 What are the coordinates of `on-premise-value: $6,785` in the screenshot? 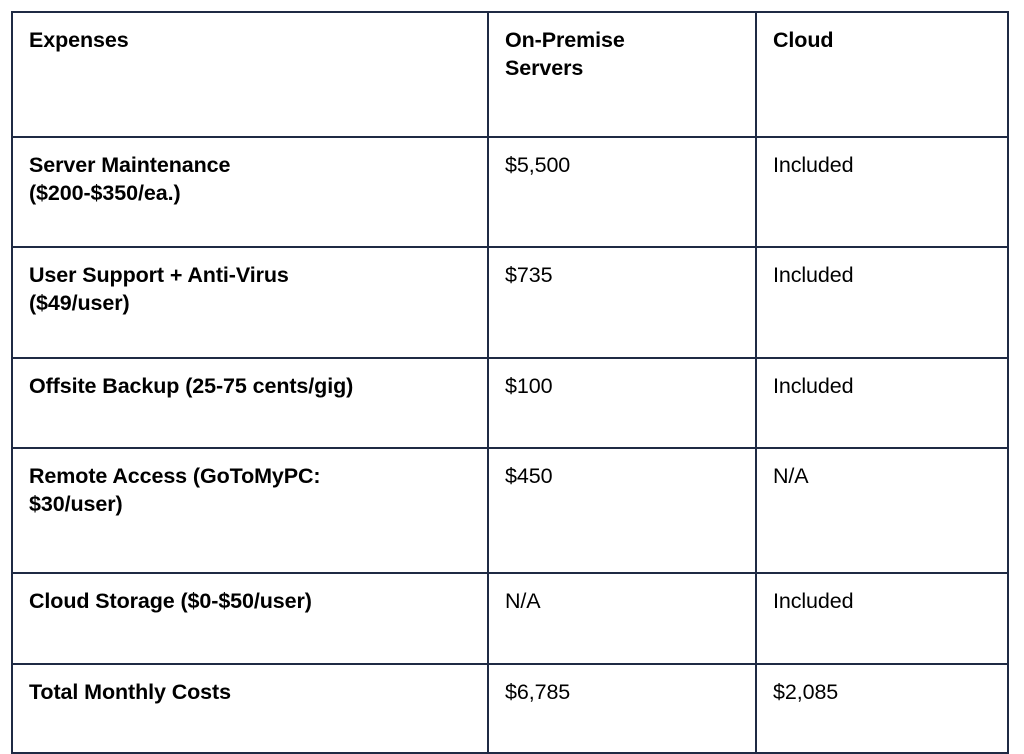 It's located at (538, 692).